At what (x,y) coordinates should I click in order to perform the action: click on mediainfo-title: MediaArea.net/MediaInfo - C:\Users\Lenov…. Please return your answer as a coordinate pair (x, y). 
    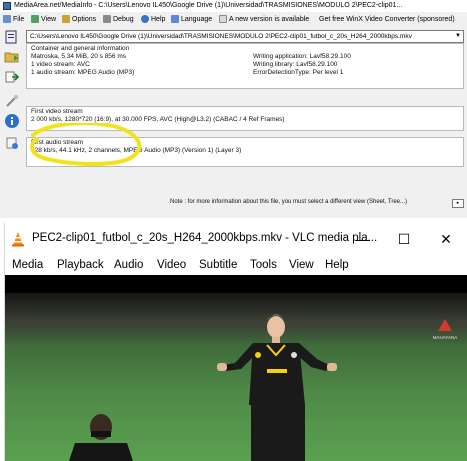
    Looking at the image, I should click on (208, 5).